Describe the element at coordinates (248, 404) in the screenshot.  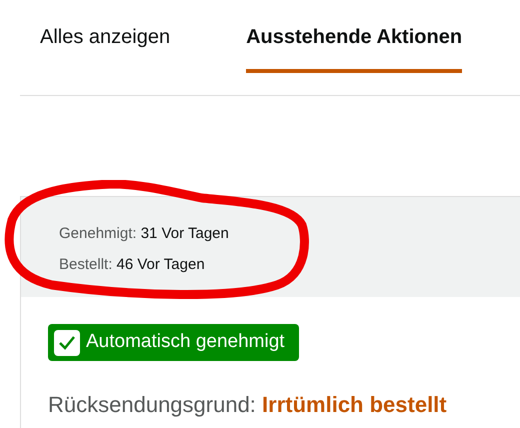
I see `return-reason: Rücksendungsgrund: Irrtümlich bestellt` at that location.